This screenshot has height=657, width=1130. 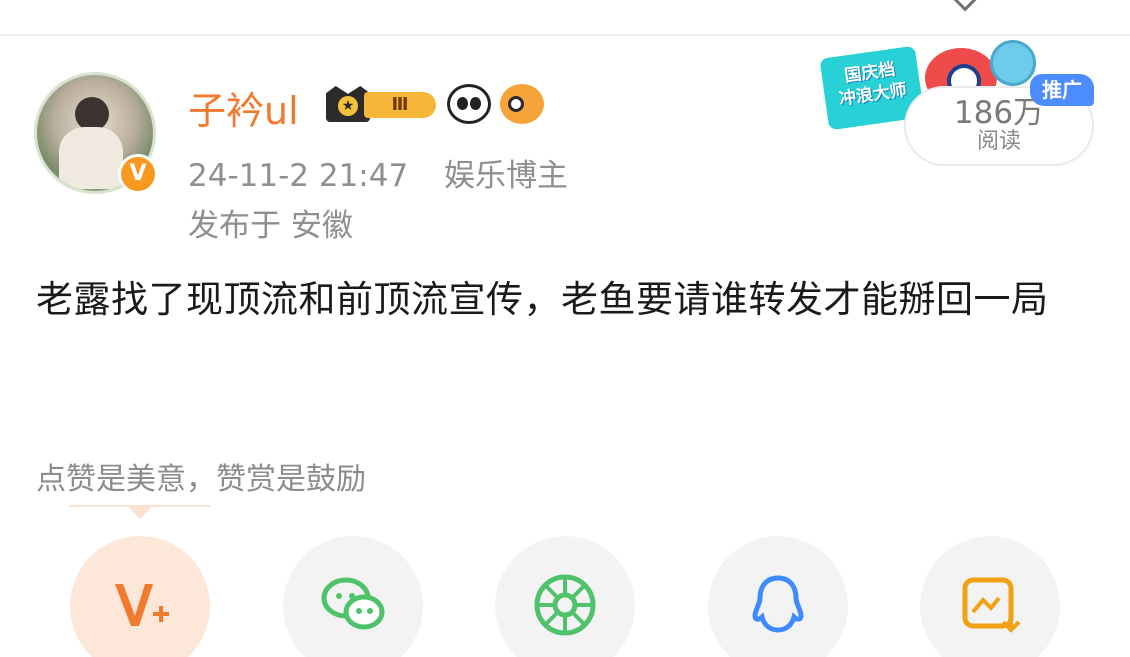 I want to click on verified-badge: V, so click(x=138, y=174).